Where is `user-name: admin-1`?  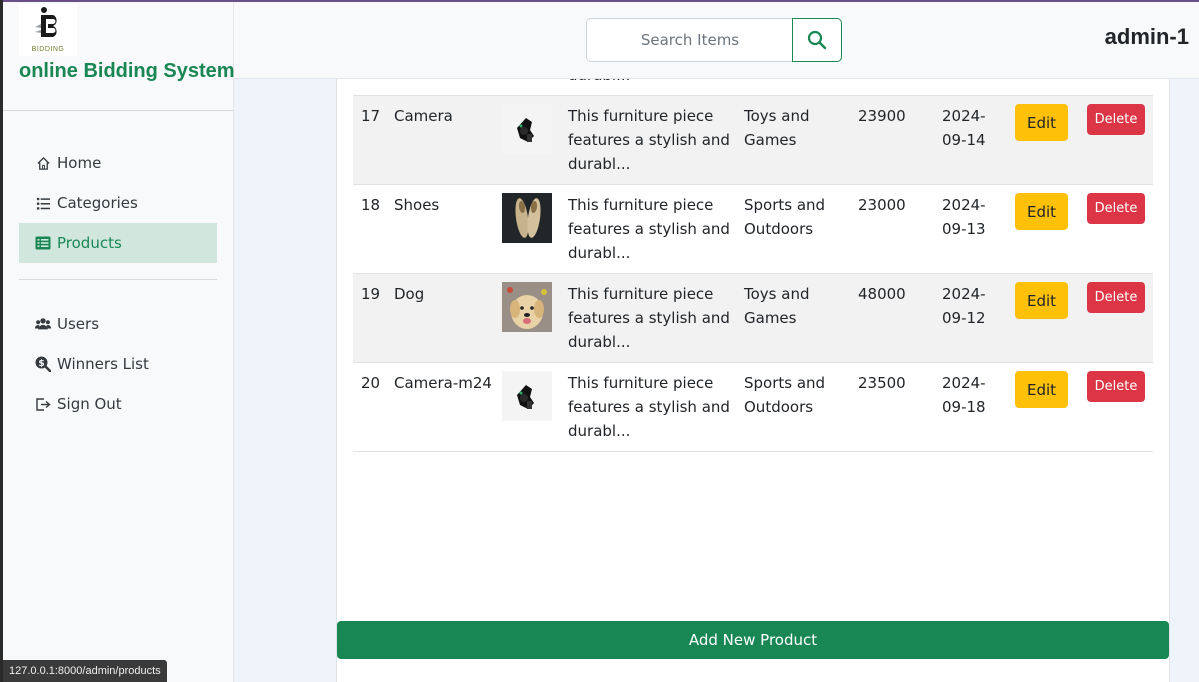
user-name: admin-1 is located at coordinates (1147, 37).